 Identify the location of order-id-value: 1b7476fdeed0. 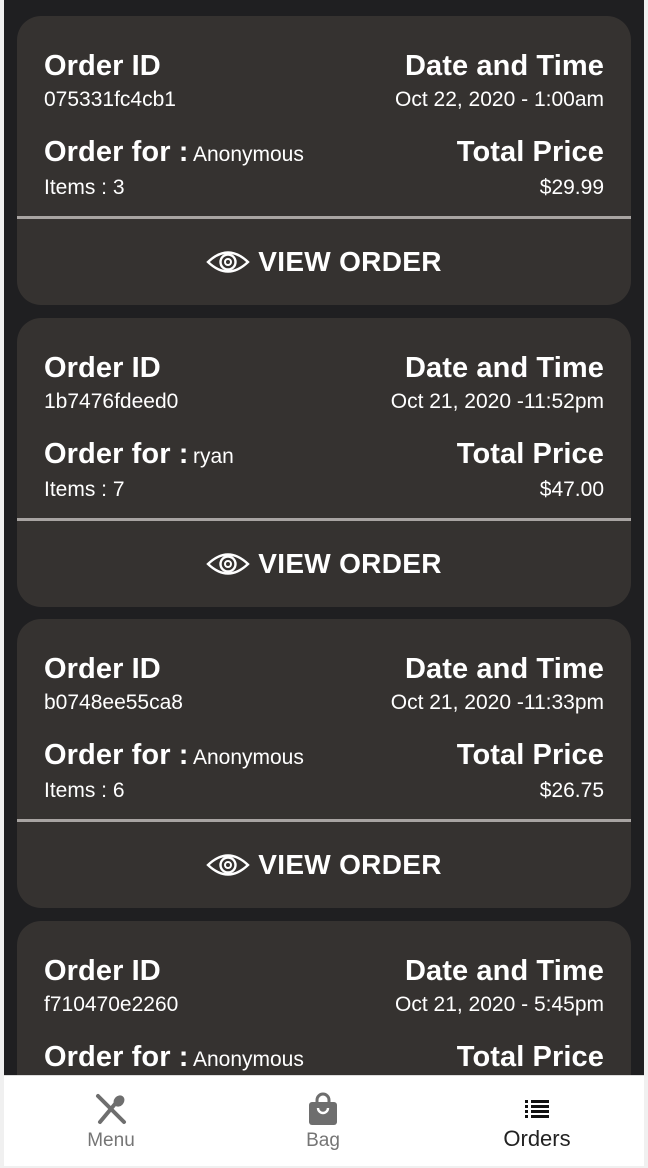
(111, 401).